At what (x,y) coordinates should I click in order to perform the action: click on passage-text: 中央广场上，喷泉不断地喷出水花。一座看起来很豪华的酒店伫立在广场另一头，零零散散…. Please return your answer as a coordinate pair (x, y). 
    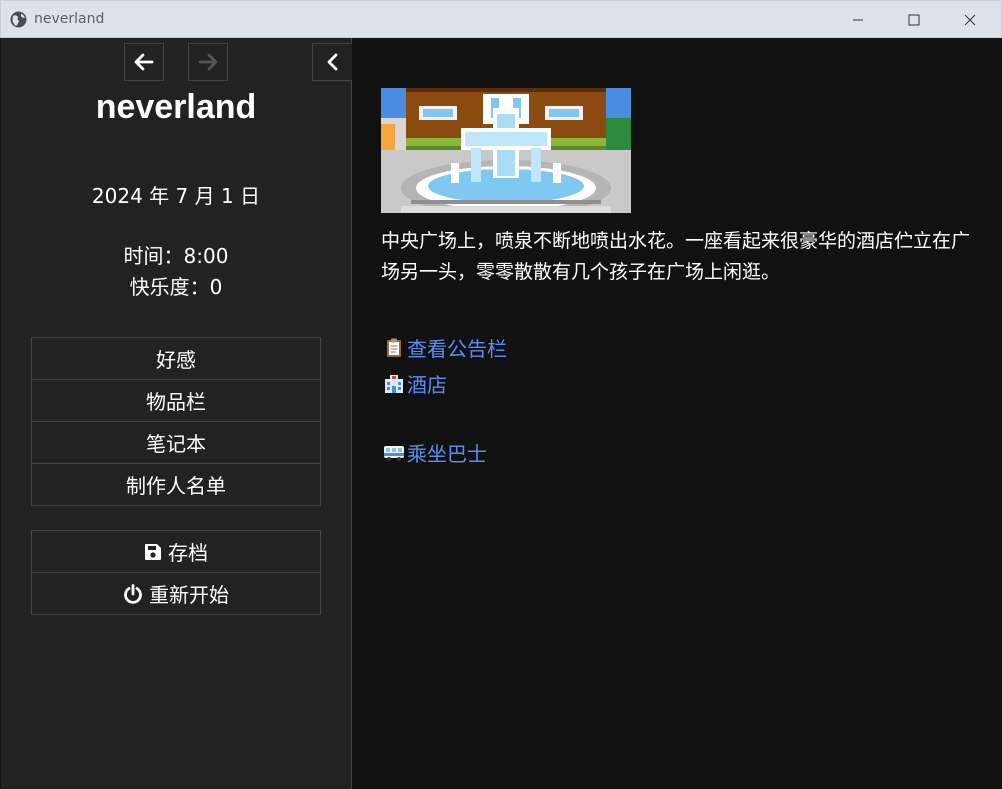
    Looking at the image, I should click on (676, 256).